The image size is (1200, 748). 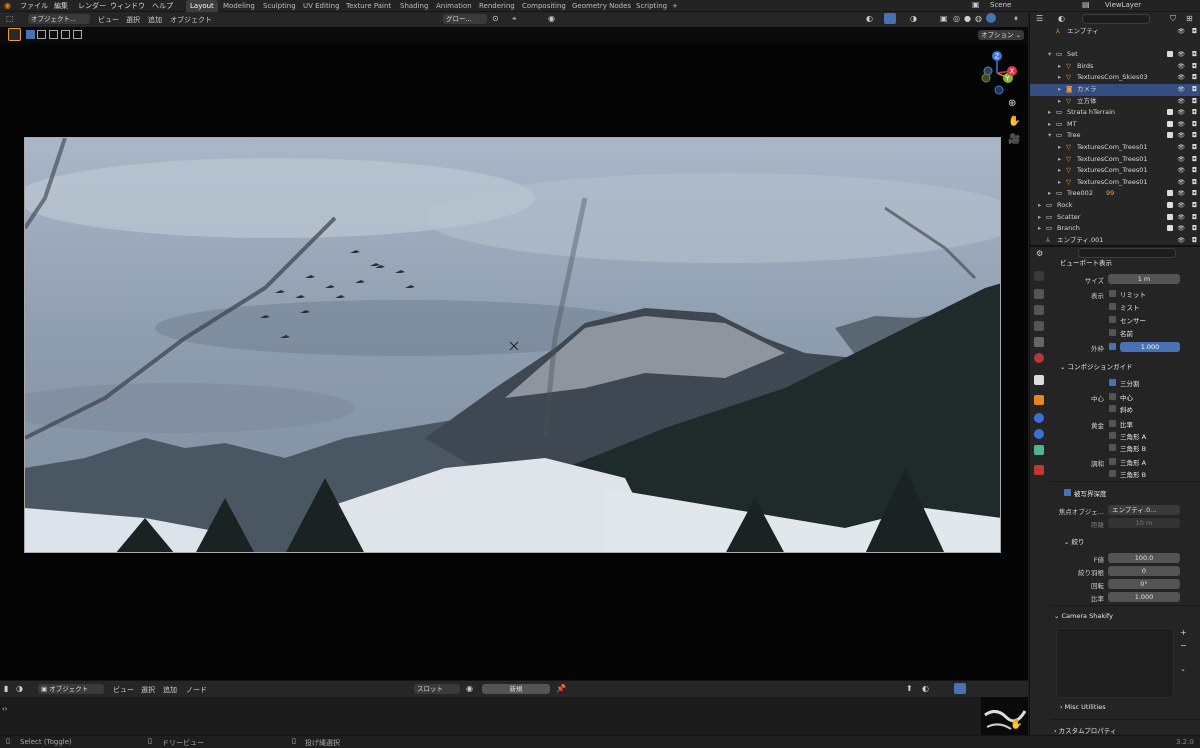 What do you see at coordinates (1083, 707) in the screenshot?
I see `misc-utilities-header: › Misc Utilities` at bounding box center [1083, 707].